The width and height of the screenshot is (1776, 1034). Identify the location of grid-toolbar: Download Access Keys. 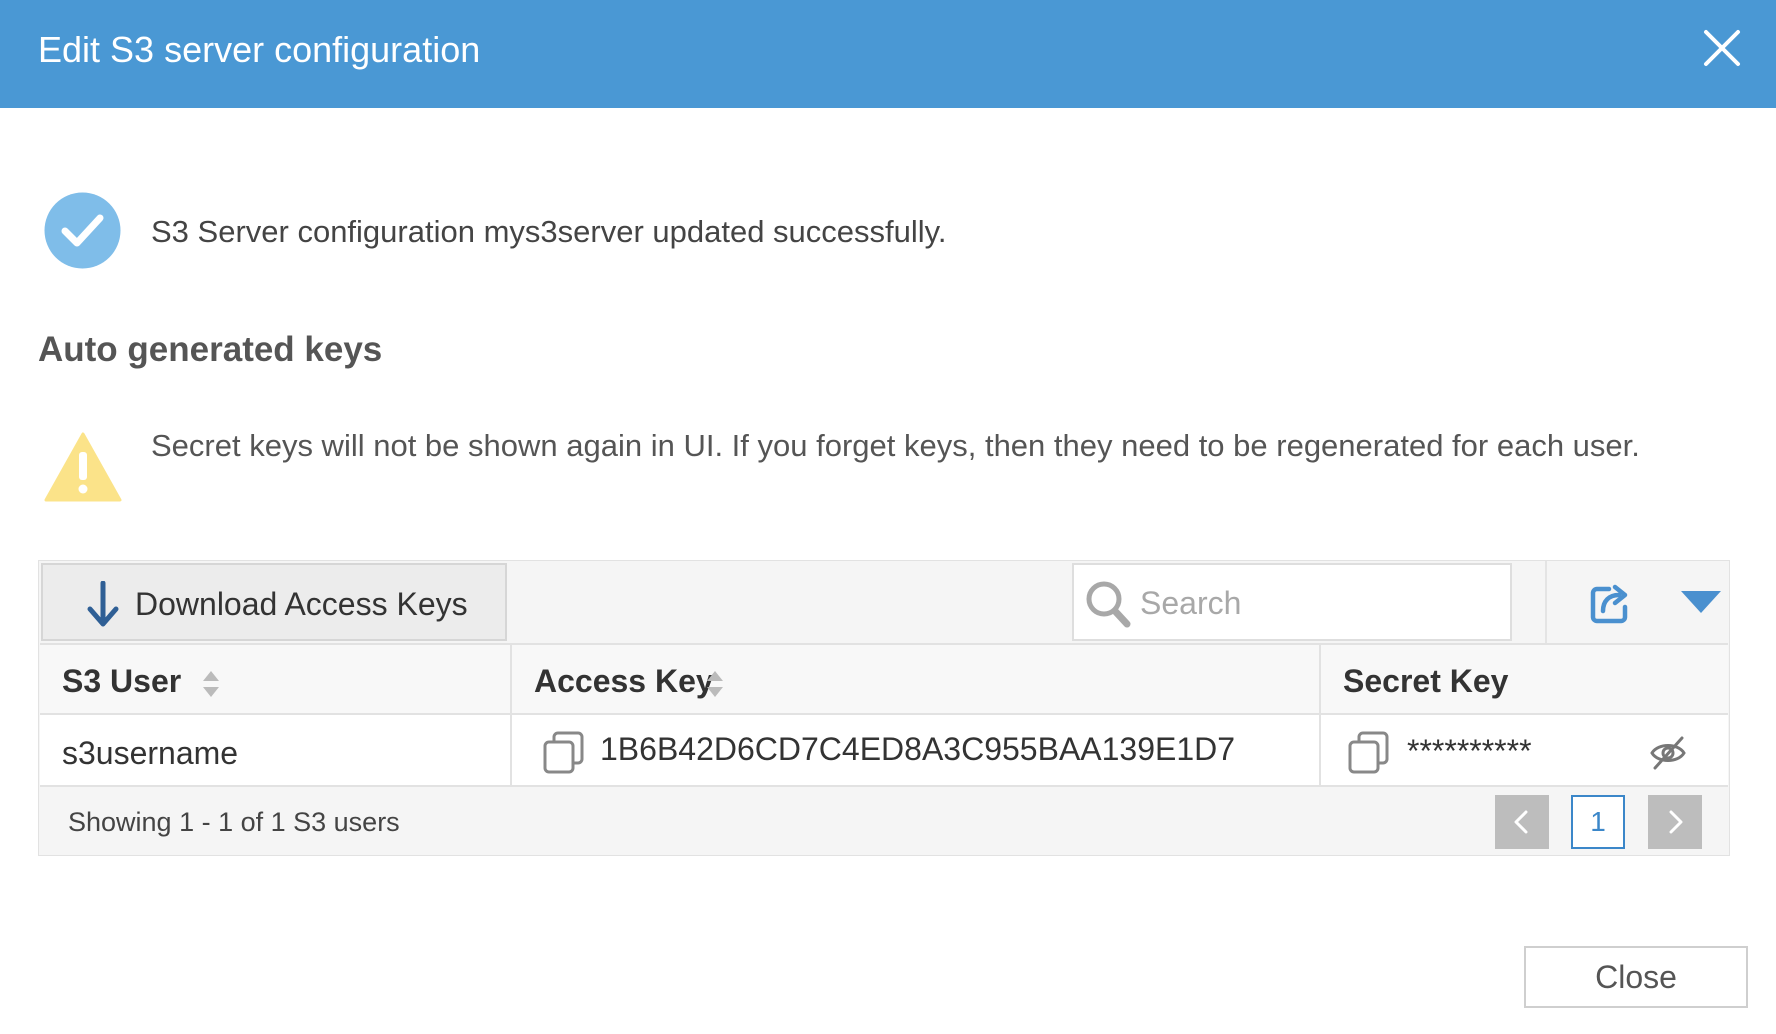
(884, 602).